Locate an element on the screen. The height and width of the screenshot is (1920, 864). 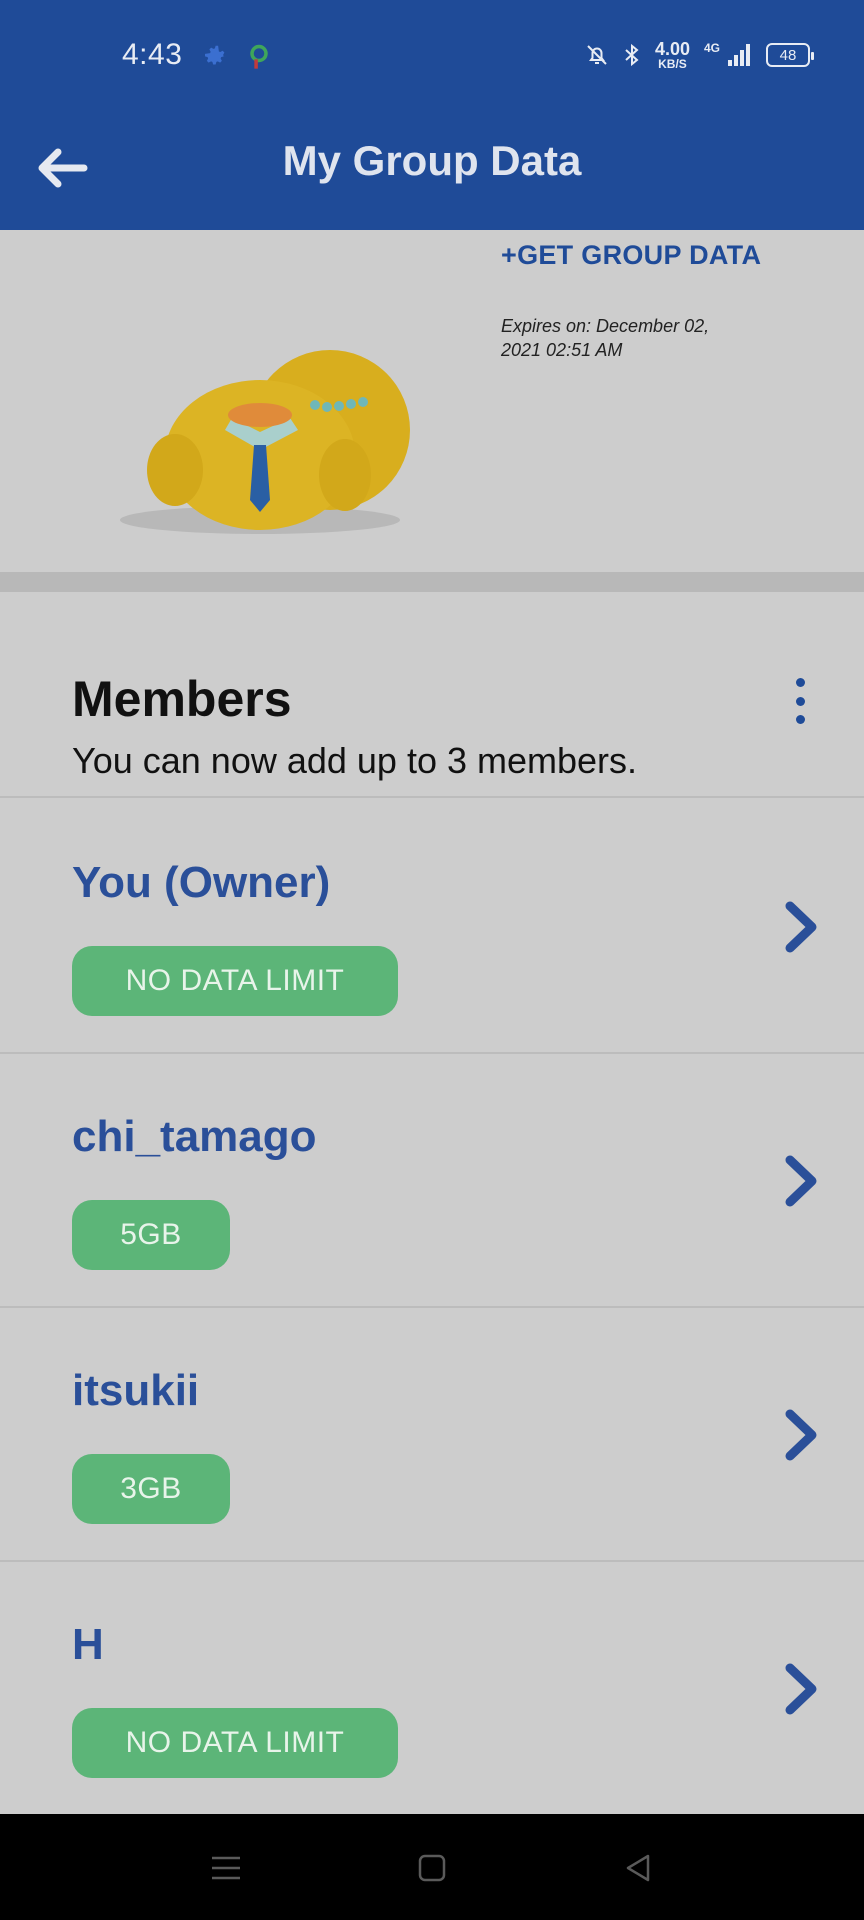
back-triangle-icon is located at coordinates (638, 1868).